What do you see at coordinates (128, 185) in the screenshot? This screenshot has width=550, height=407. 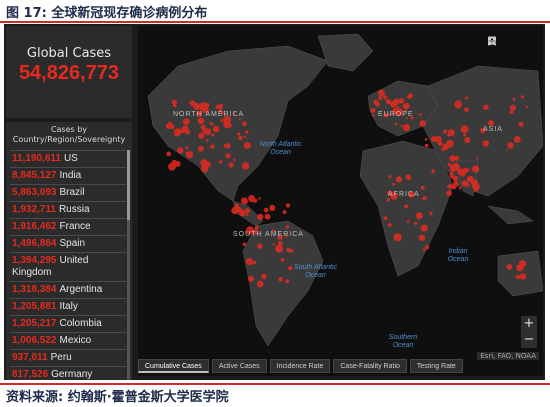 I see `scrollbar-thumb` at bounding box center [128, 185].